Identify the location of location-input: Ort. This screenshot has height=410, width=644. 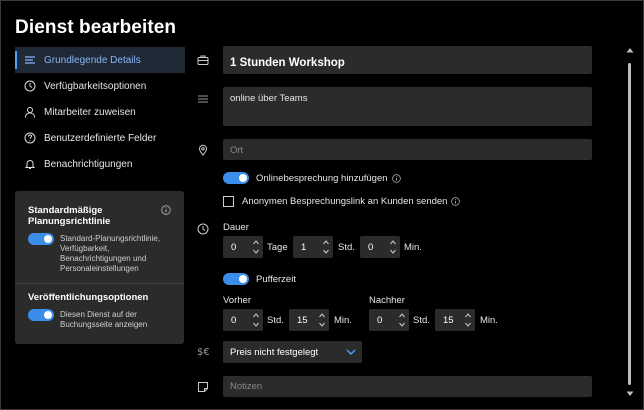
(407, 149).